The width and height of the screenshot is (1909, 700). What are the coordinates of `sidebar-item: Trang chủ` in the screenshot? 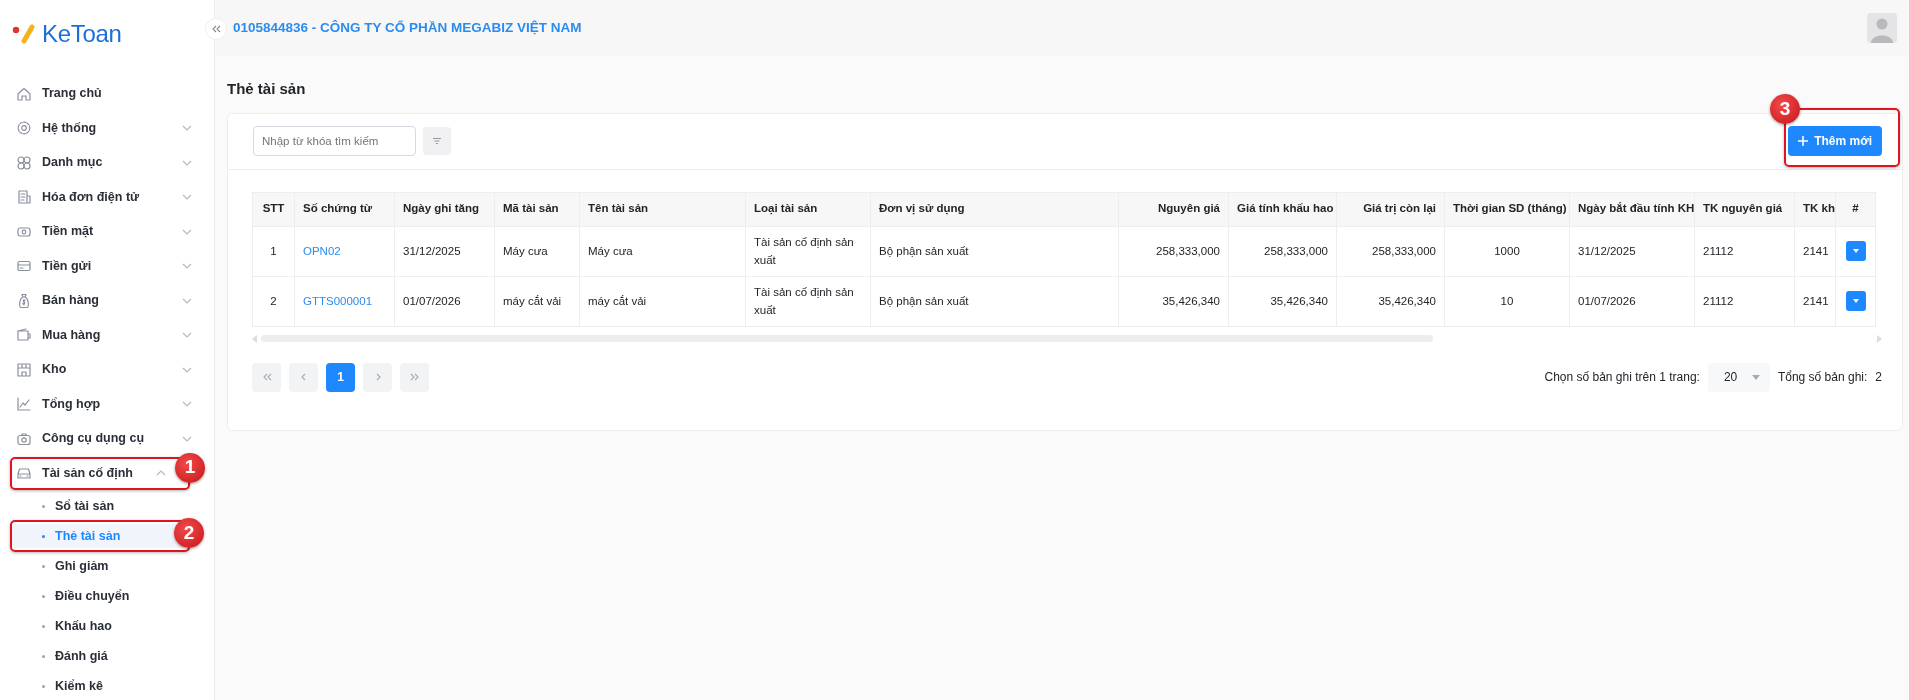 It's located at (102, 93).